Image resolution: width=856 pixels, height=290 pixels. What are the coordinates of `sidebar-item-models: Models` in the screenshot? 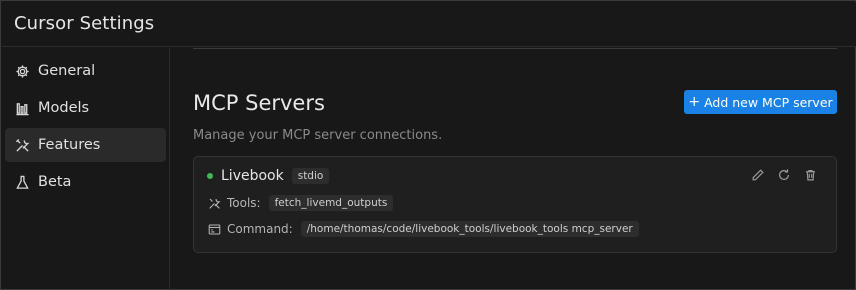 It's located at (85, 108).